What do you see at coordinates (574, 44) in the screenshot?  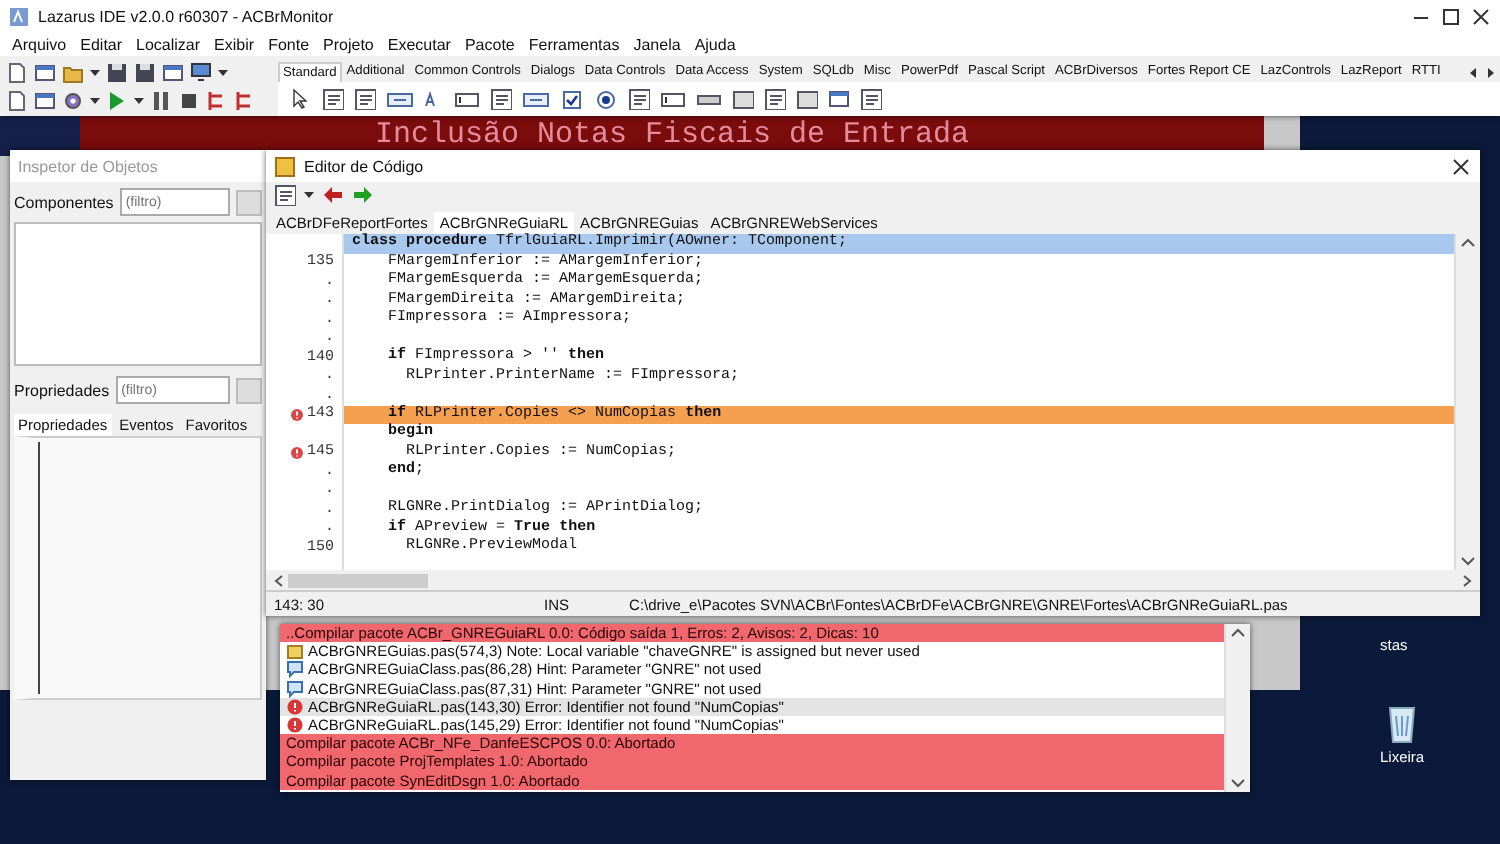 I see `menu-item: Ferramentas` at bounding box center [574, 44].